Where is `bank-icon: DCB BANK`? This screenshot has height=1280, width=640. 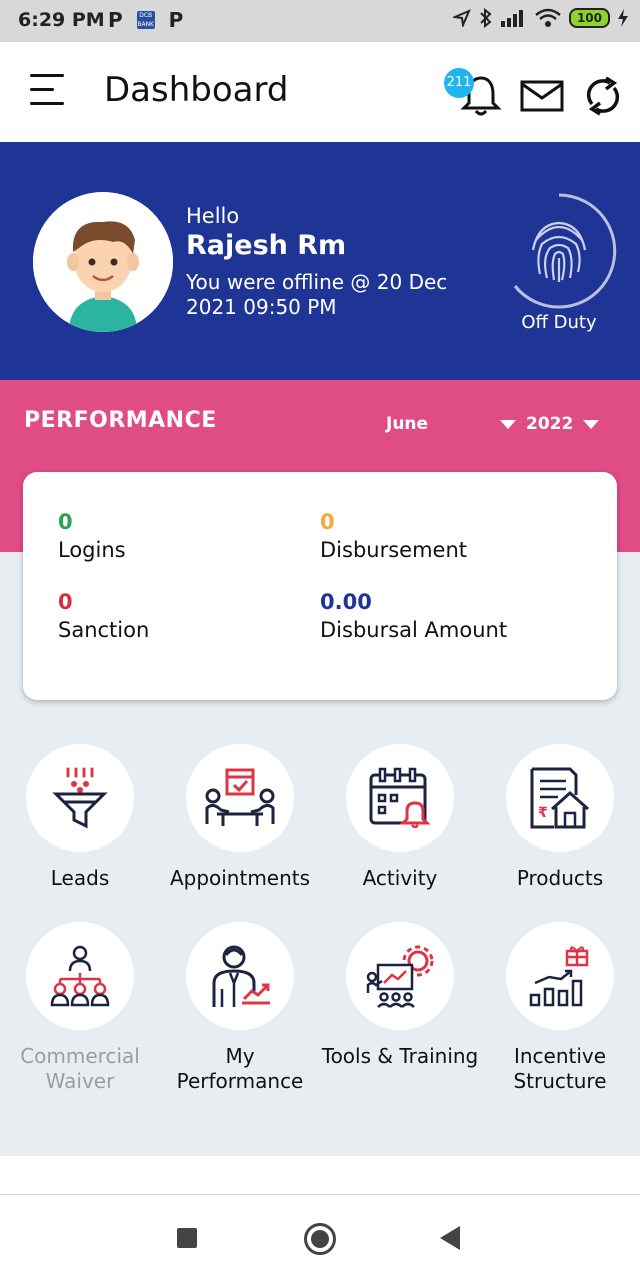 bank-icon: DCB BANK is located at coordinates (145, 20).